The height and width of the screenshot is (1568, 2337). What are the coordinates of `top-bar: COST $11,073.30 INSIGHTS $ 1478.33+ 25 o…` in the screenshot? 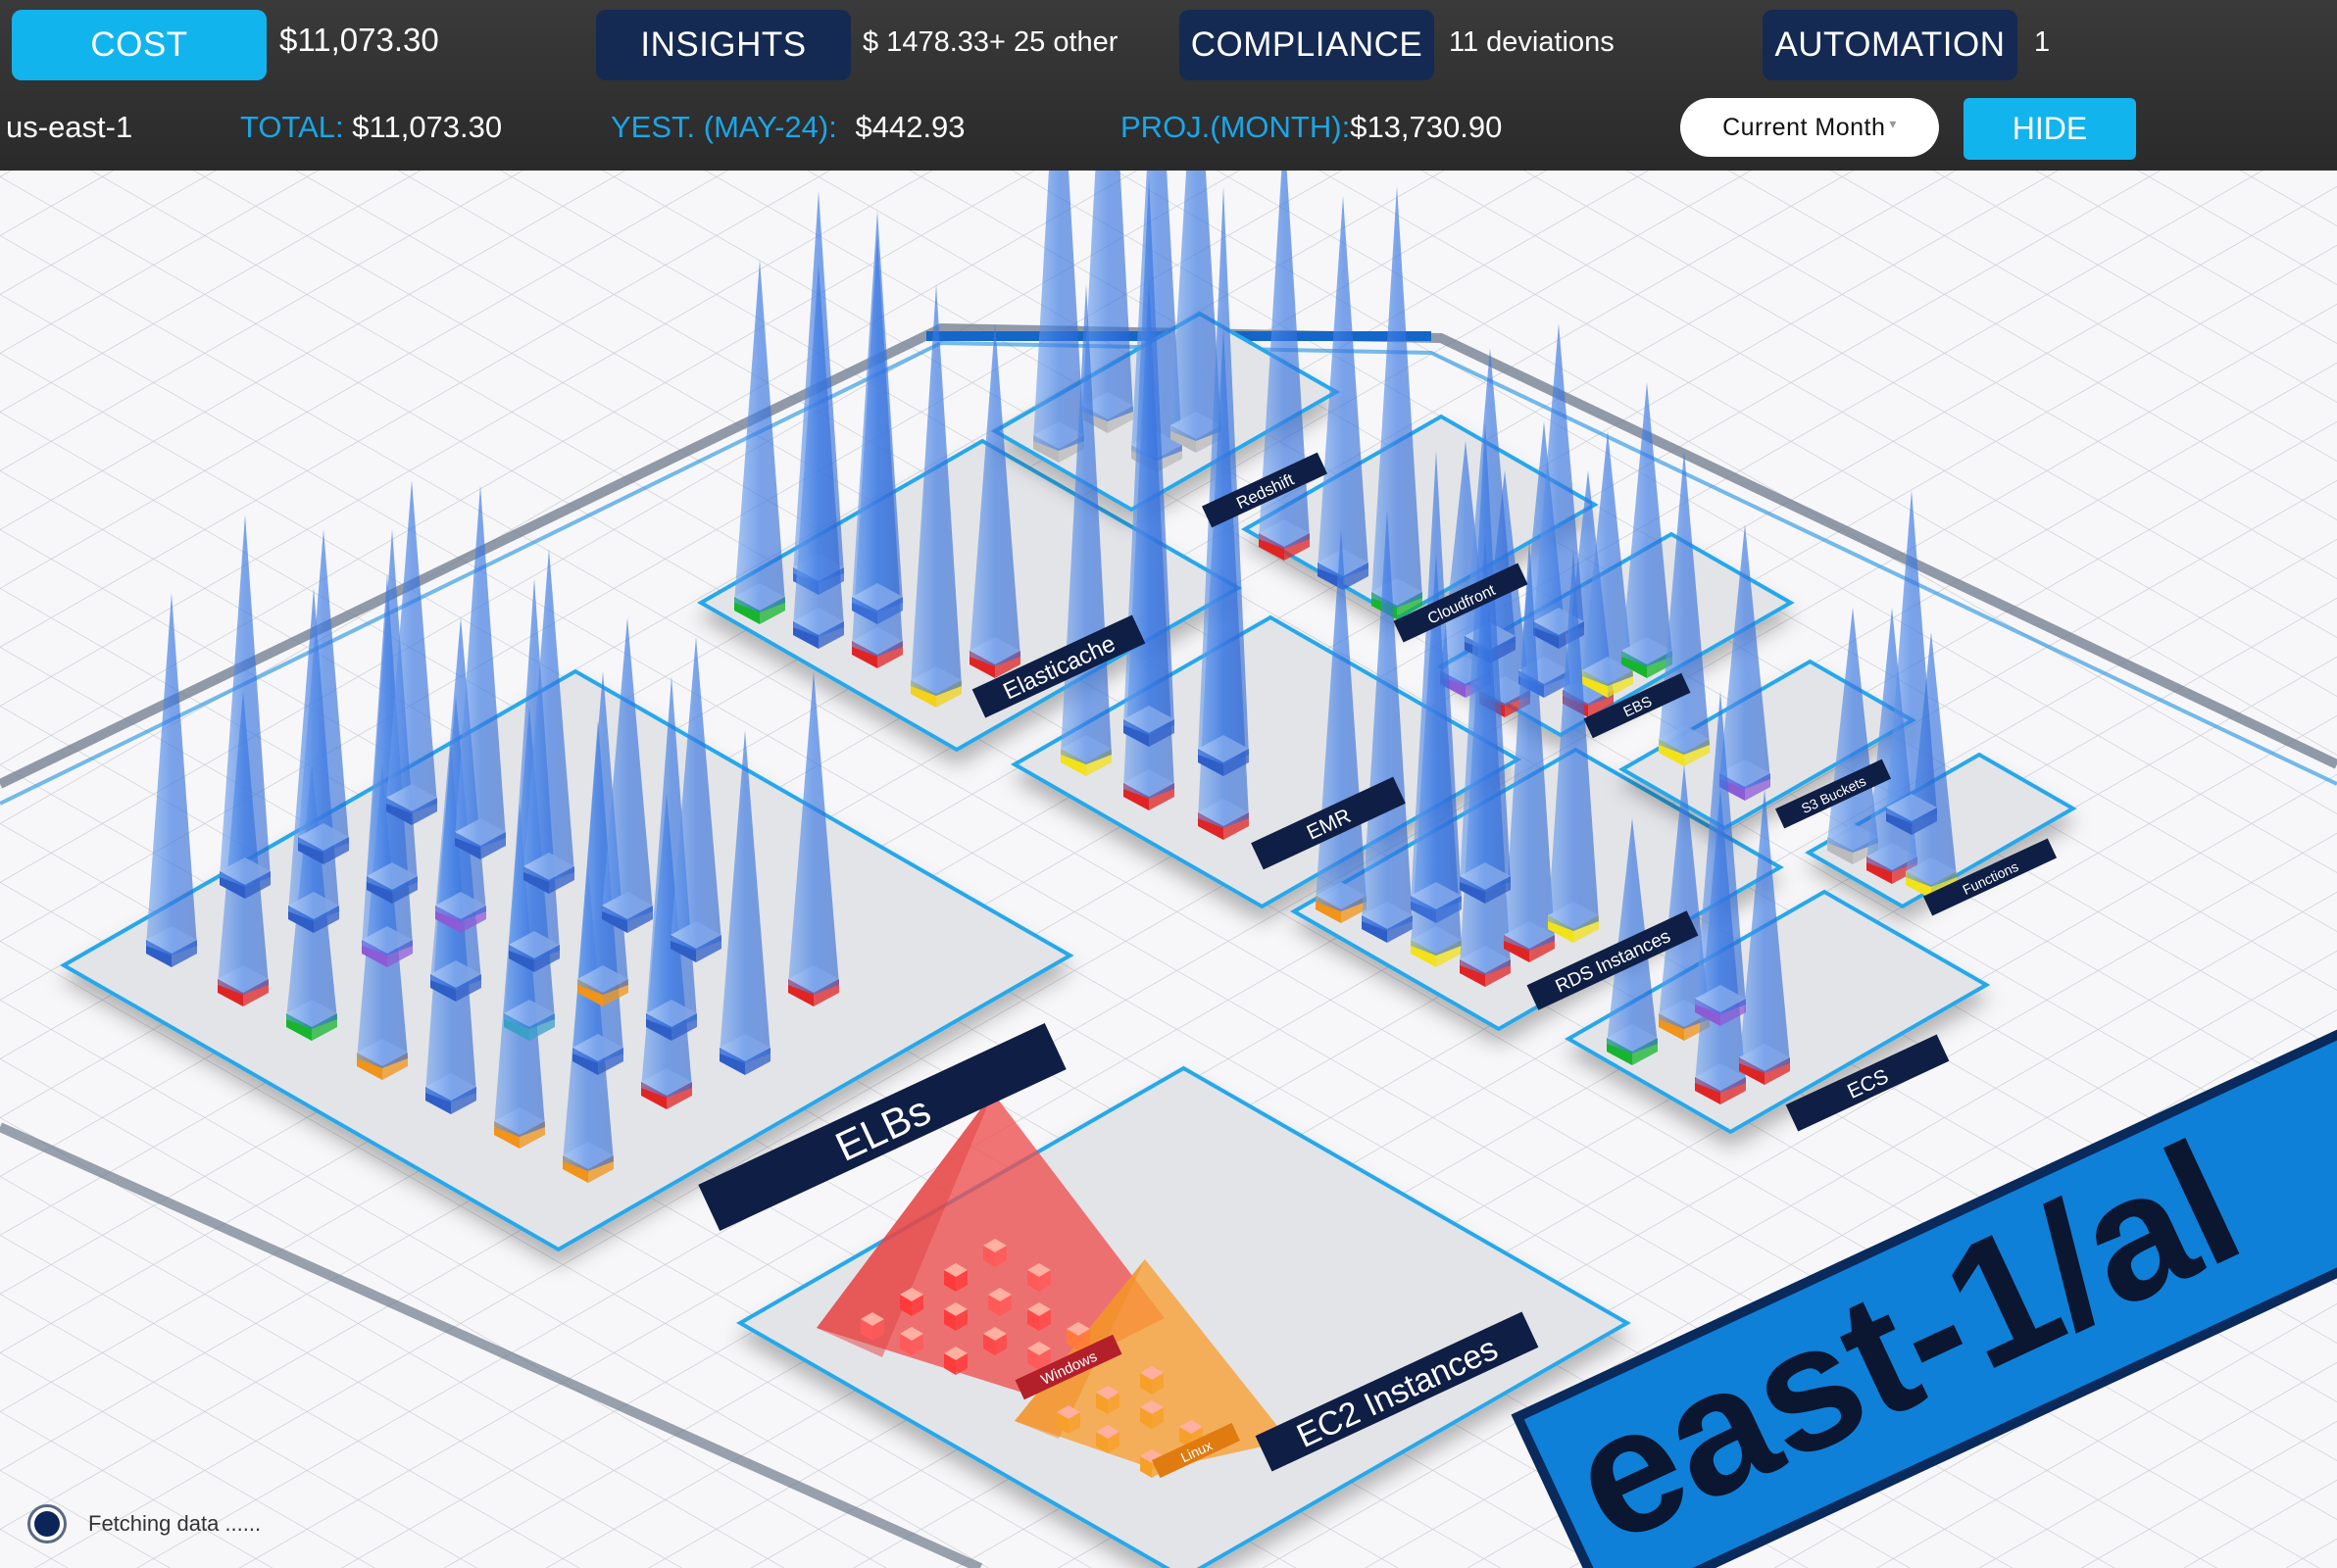 It's located at (1168, 85).